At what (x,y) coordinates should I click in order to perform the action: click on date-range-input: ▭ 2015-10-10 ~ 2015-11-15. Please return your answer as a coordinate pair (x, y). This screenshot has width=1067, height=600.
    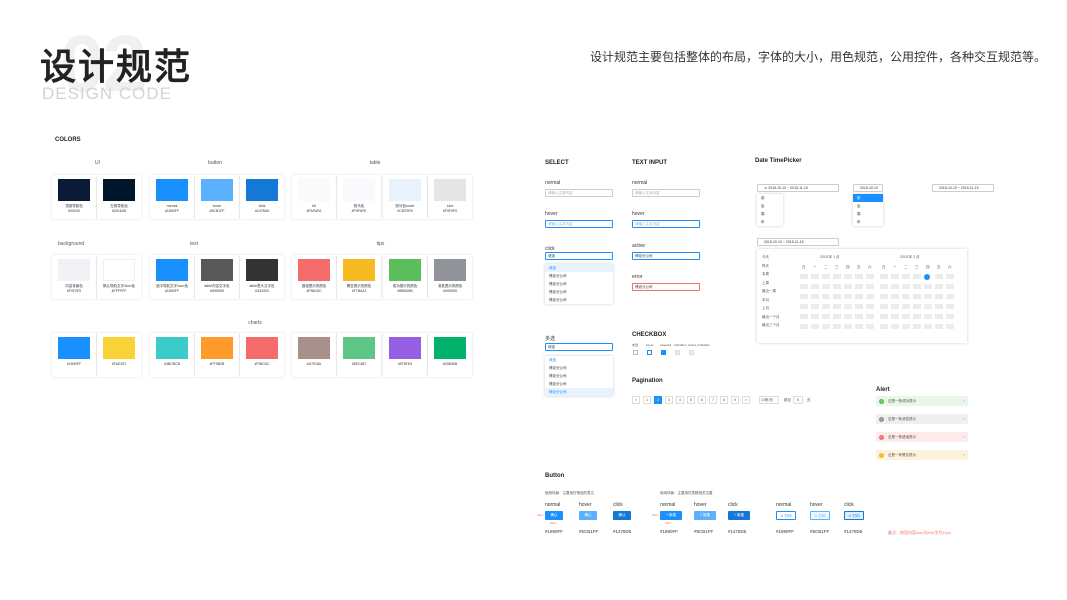
    Looking at the image, I should click on (798, 188).